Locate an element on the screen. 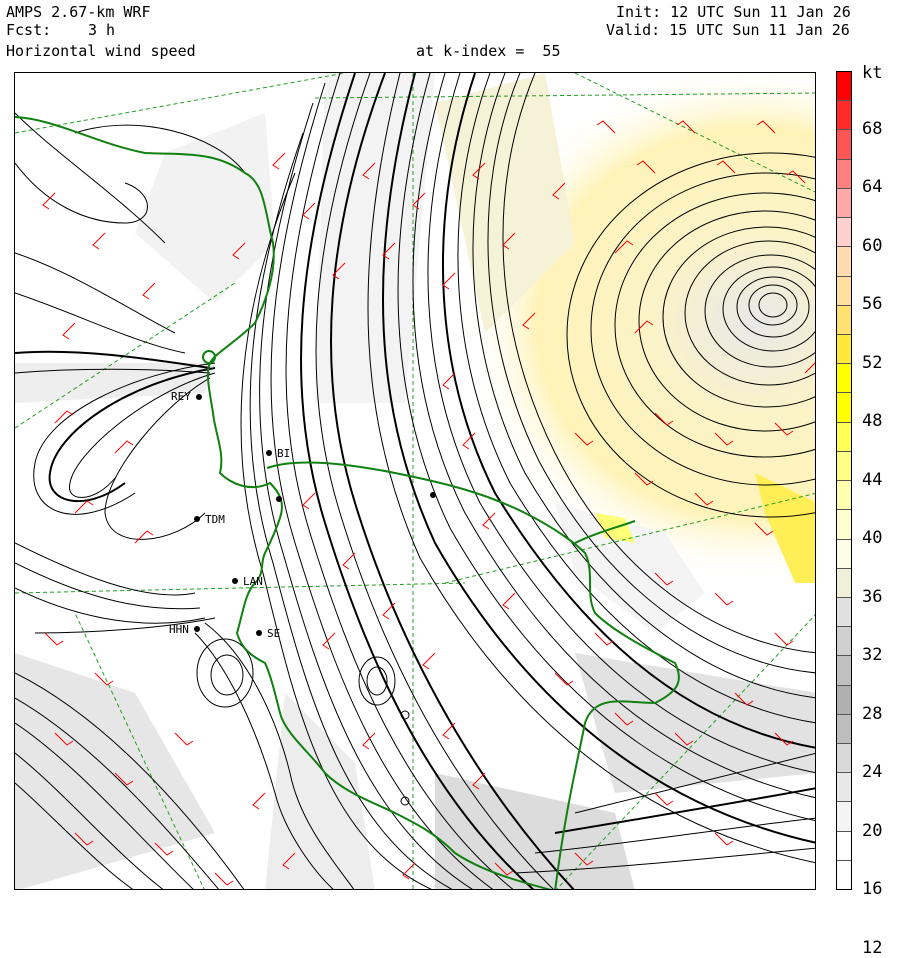  station-lan: LAN is located at coordinates (247, 581).